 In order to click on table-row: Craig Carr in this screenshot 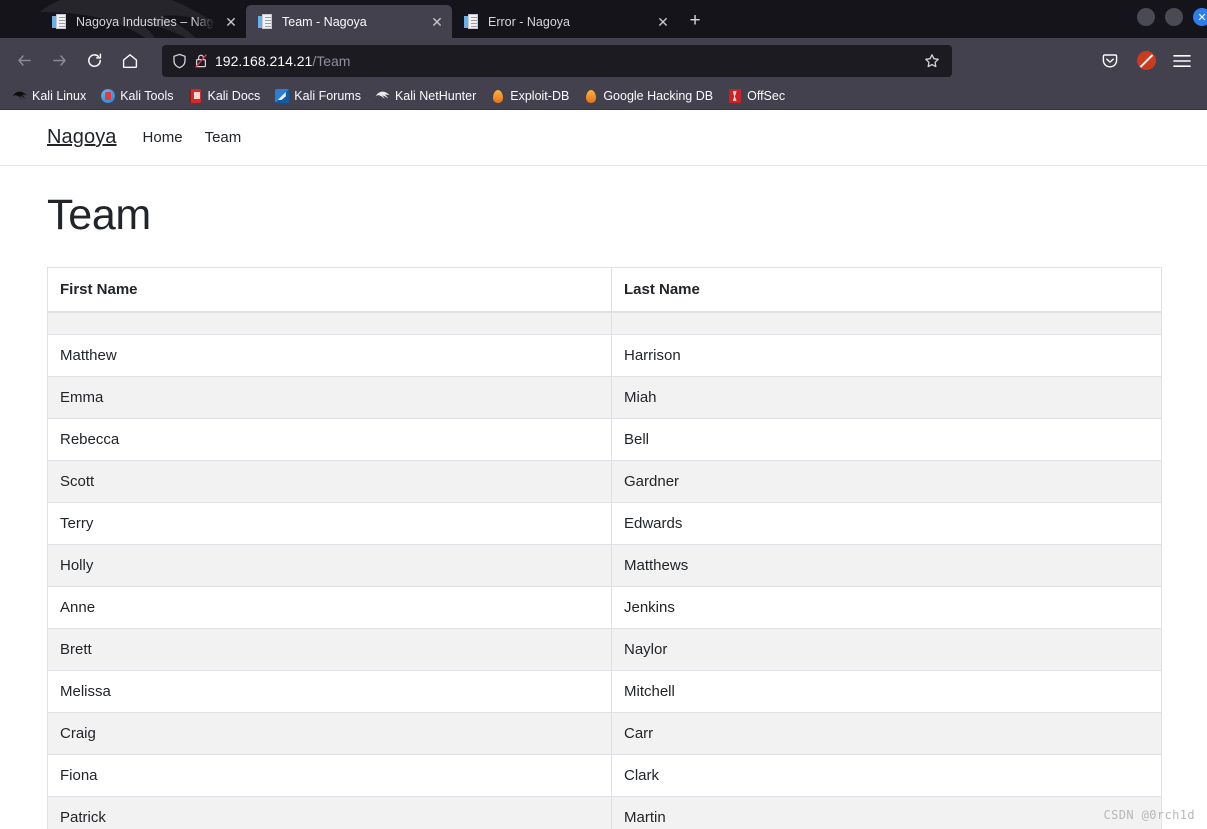, I will do `click(604, 733)`.